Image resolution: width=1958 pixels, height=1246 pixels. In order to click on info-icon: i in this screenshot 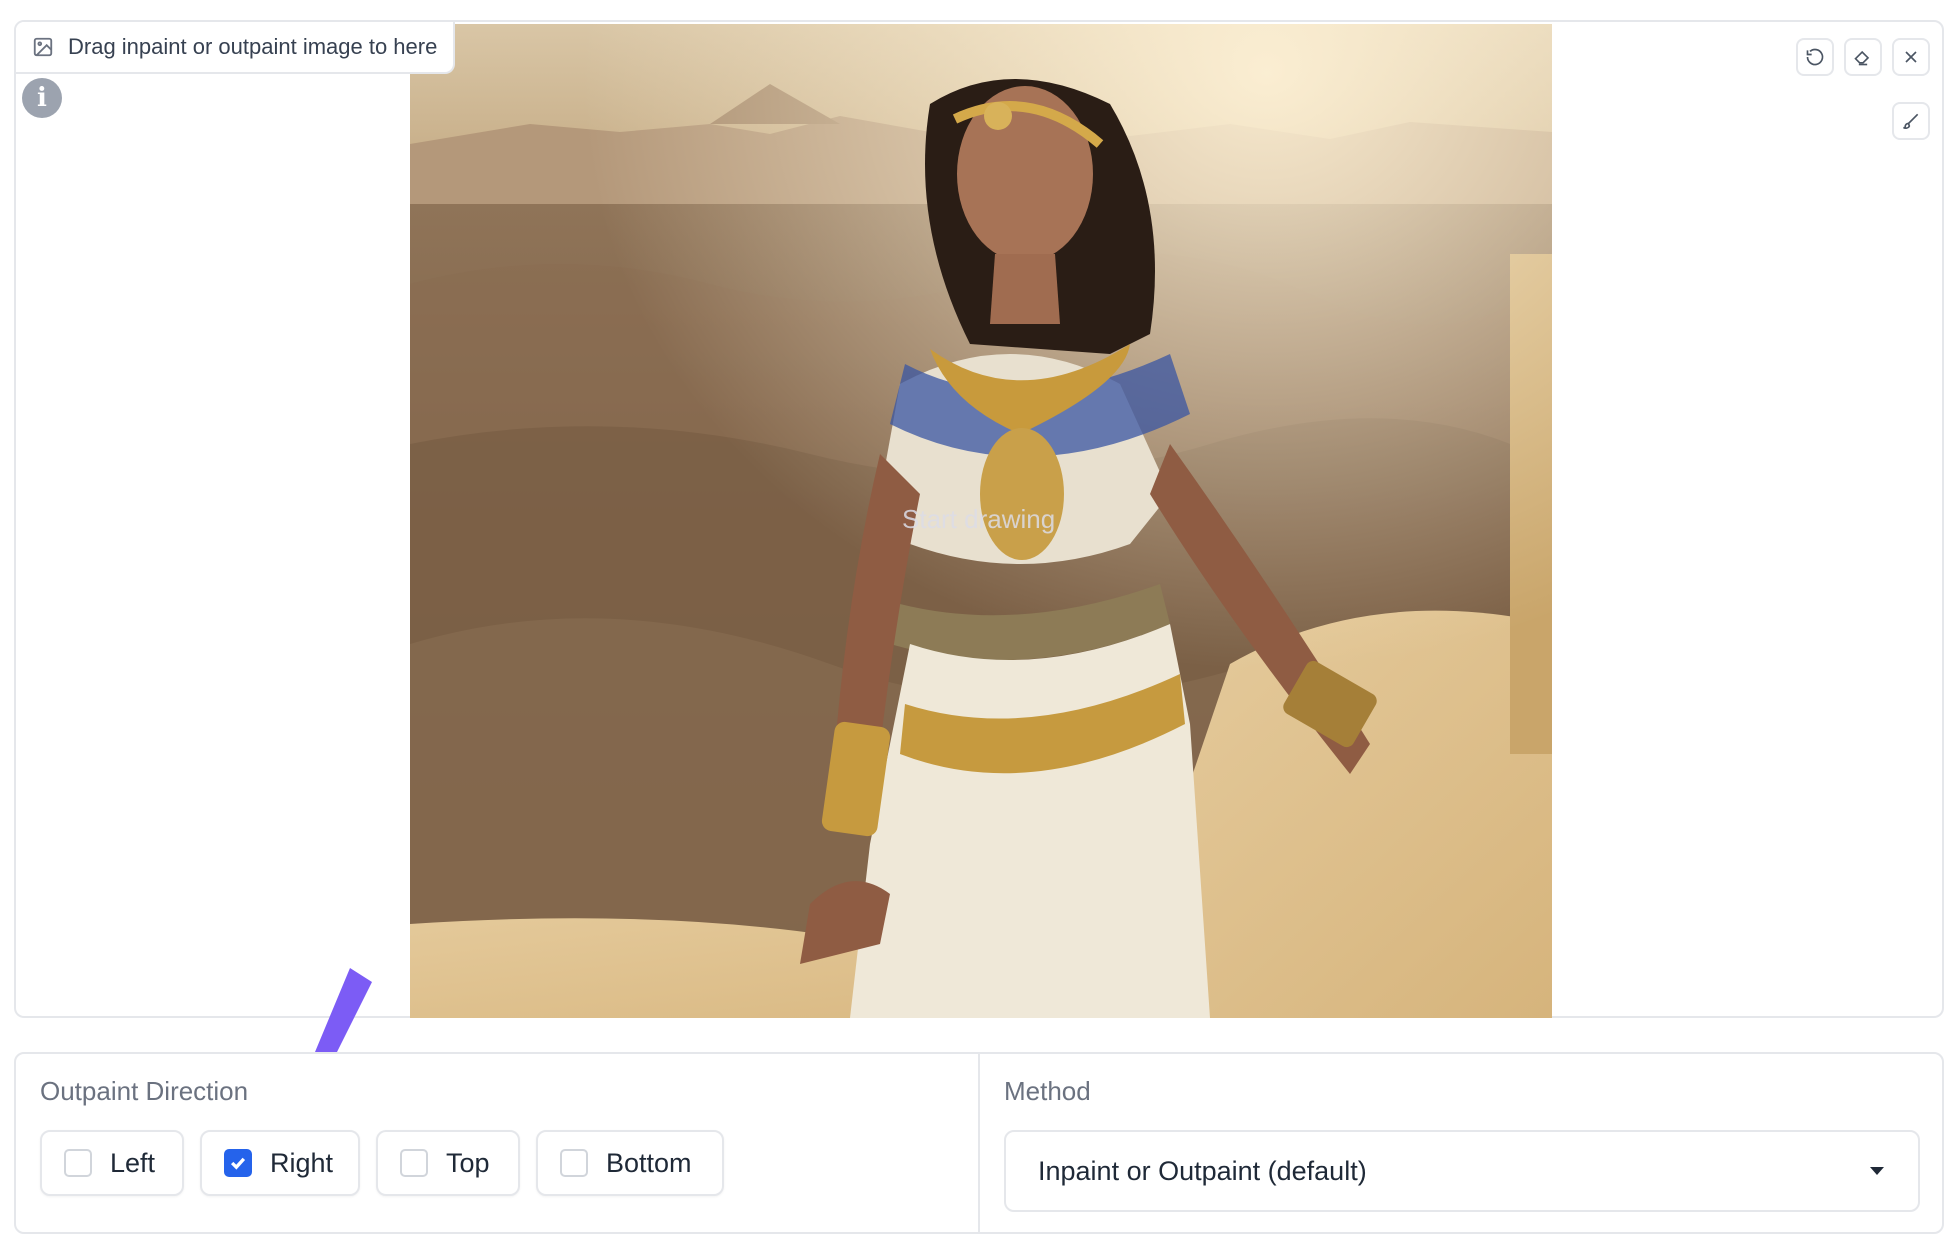, I will do `click(42, 98)`.